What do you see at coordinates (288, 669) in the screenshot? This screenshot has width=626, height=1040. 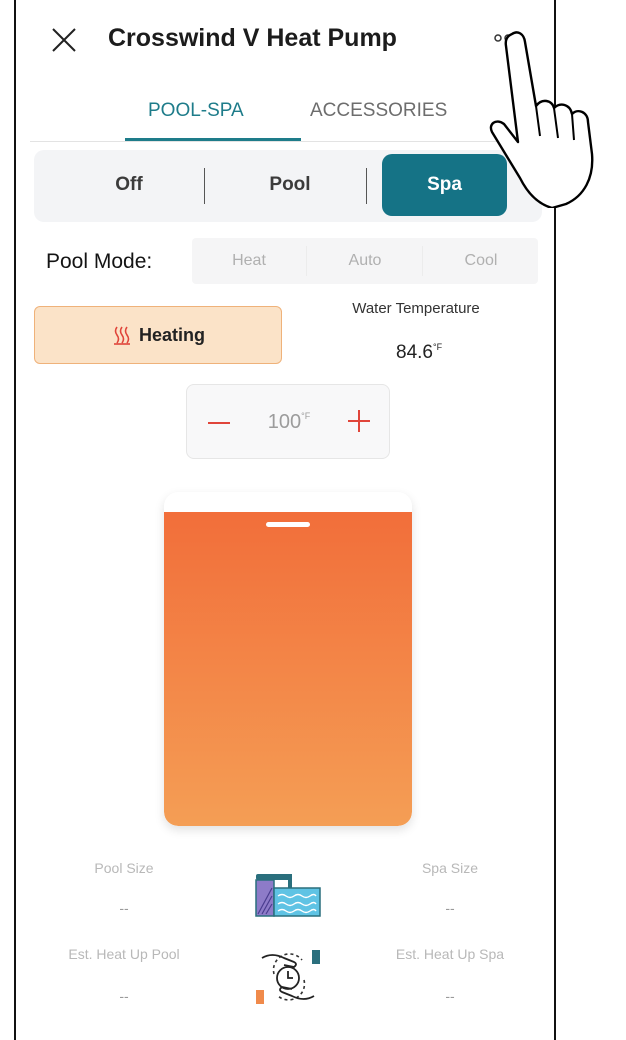 I see `tank-fill-level` at bounding box center [288, 669].